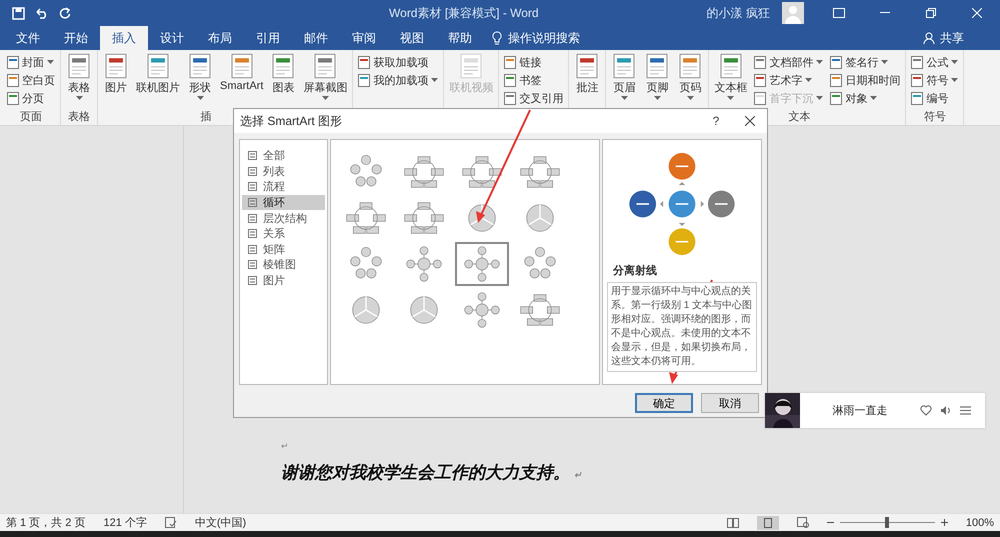  I want to click on ribbon-tab: 视图, so click(412, 38).